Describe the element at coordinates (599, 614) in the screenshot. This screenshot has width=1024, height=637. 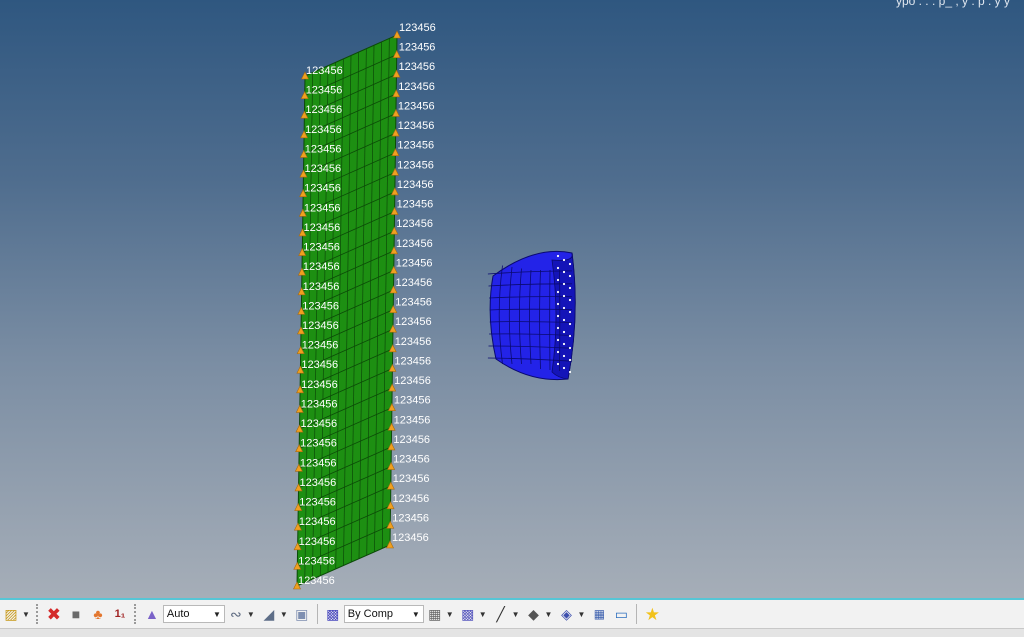
I see `windows-icon: ▦` at that location.